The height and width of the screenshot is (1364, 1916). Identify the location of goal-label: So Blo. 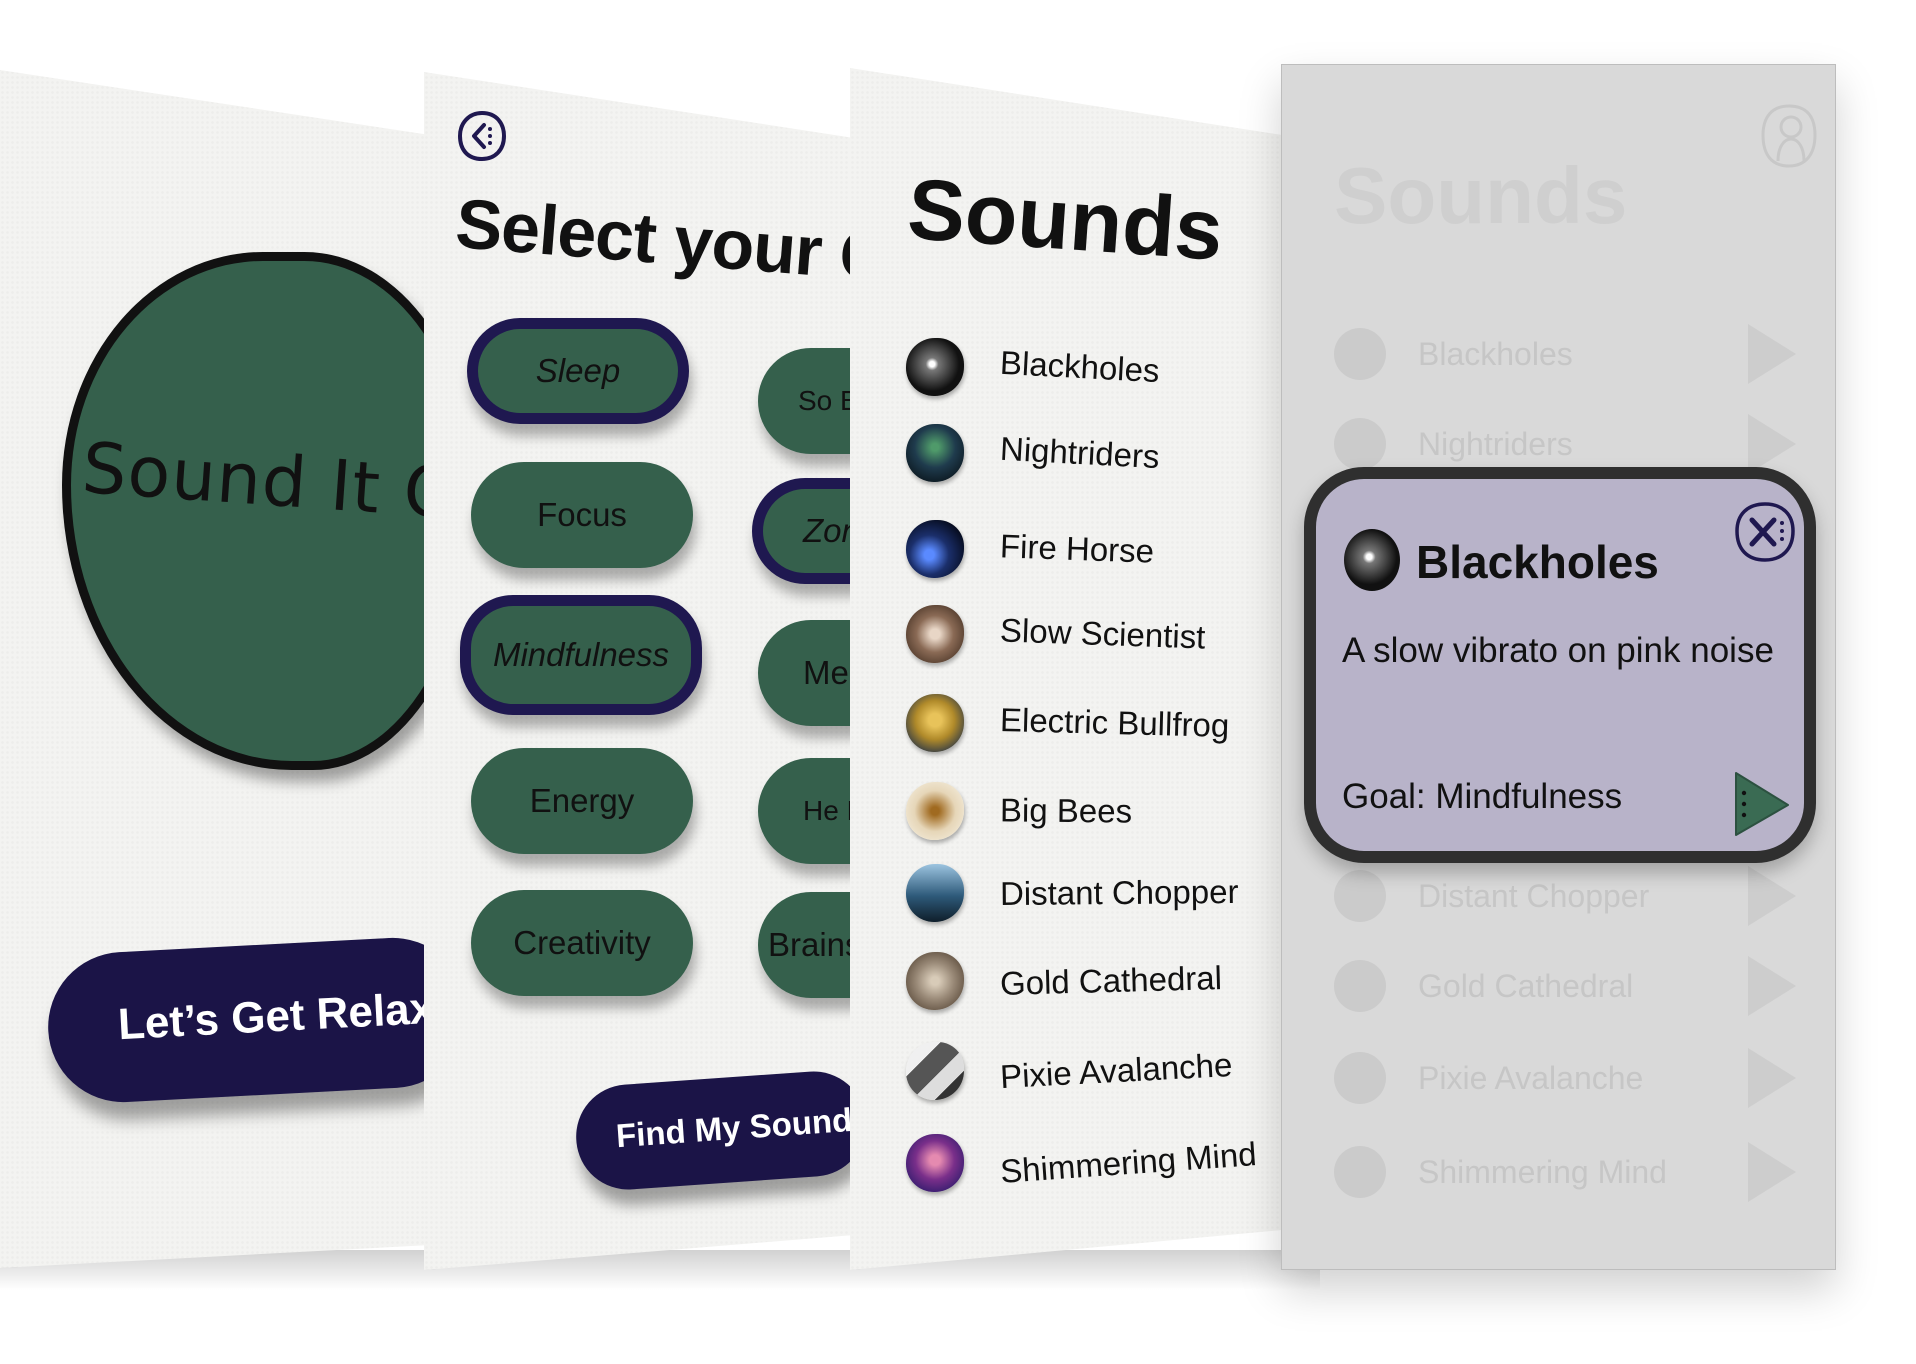
(826, 400).